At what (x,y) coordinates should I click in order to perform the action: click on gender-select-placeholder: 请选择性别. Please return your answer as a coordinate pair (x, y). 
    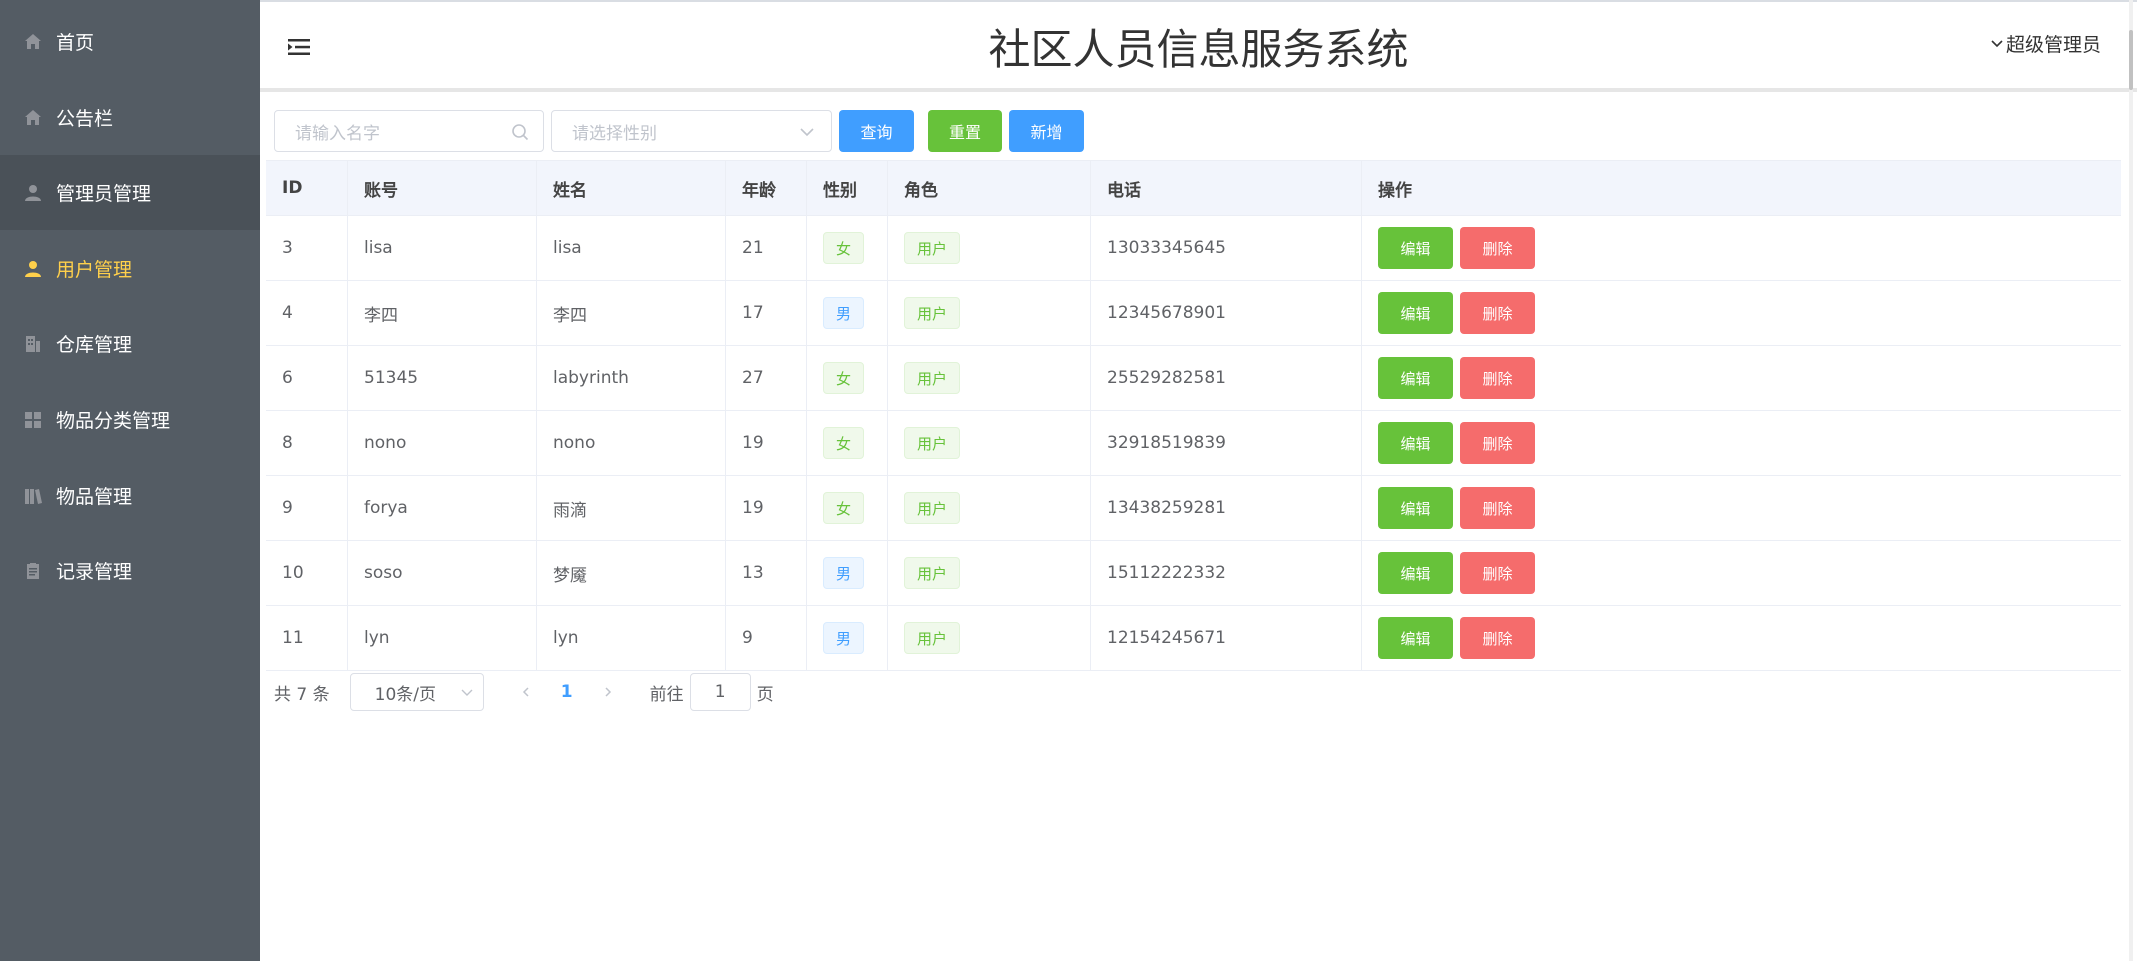
    Looking at the image, I should click on (614, 133).